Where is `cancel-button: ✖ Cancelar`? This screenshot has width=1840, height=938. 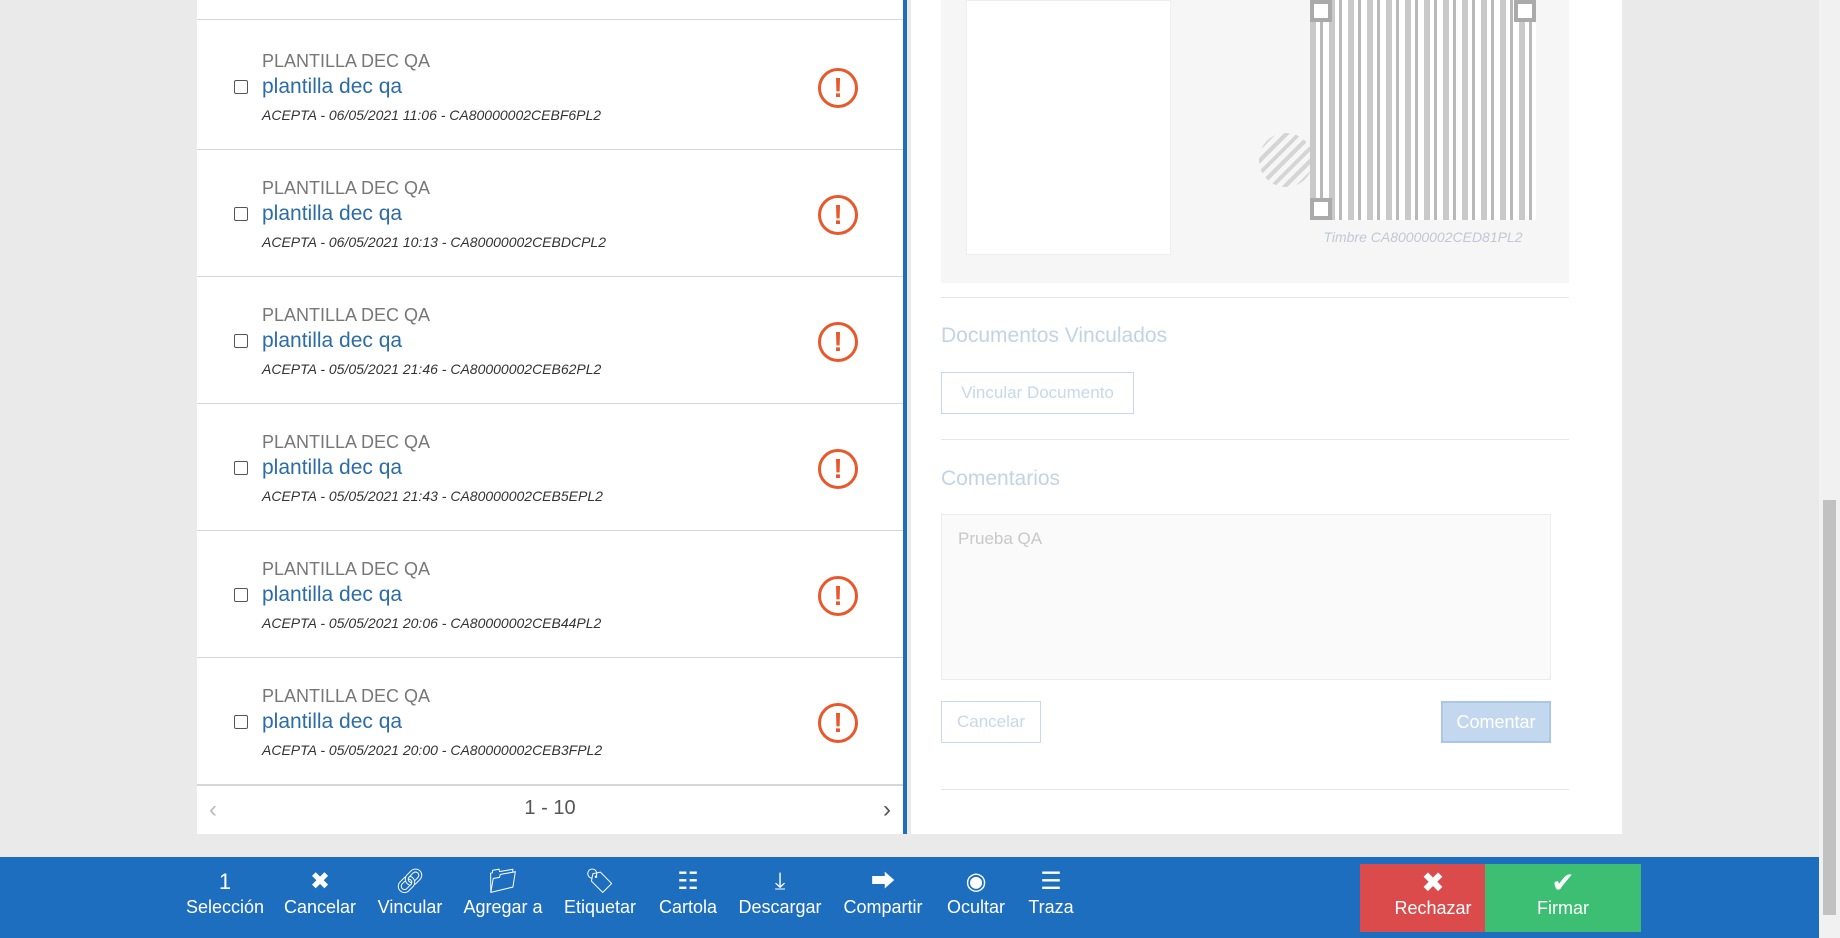 cancel-button: ✖ Cancelar is located at coordinates (320, 898).